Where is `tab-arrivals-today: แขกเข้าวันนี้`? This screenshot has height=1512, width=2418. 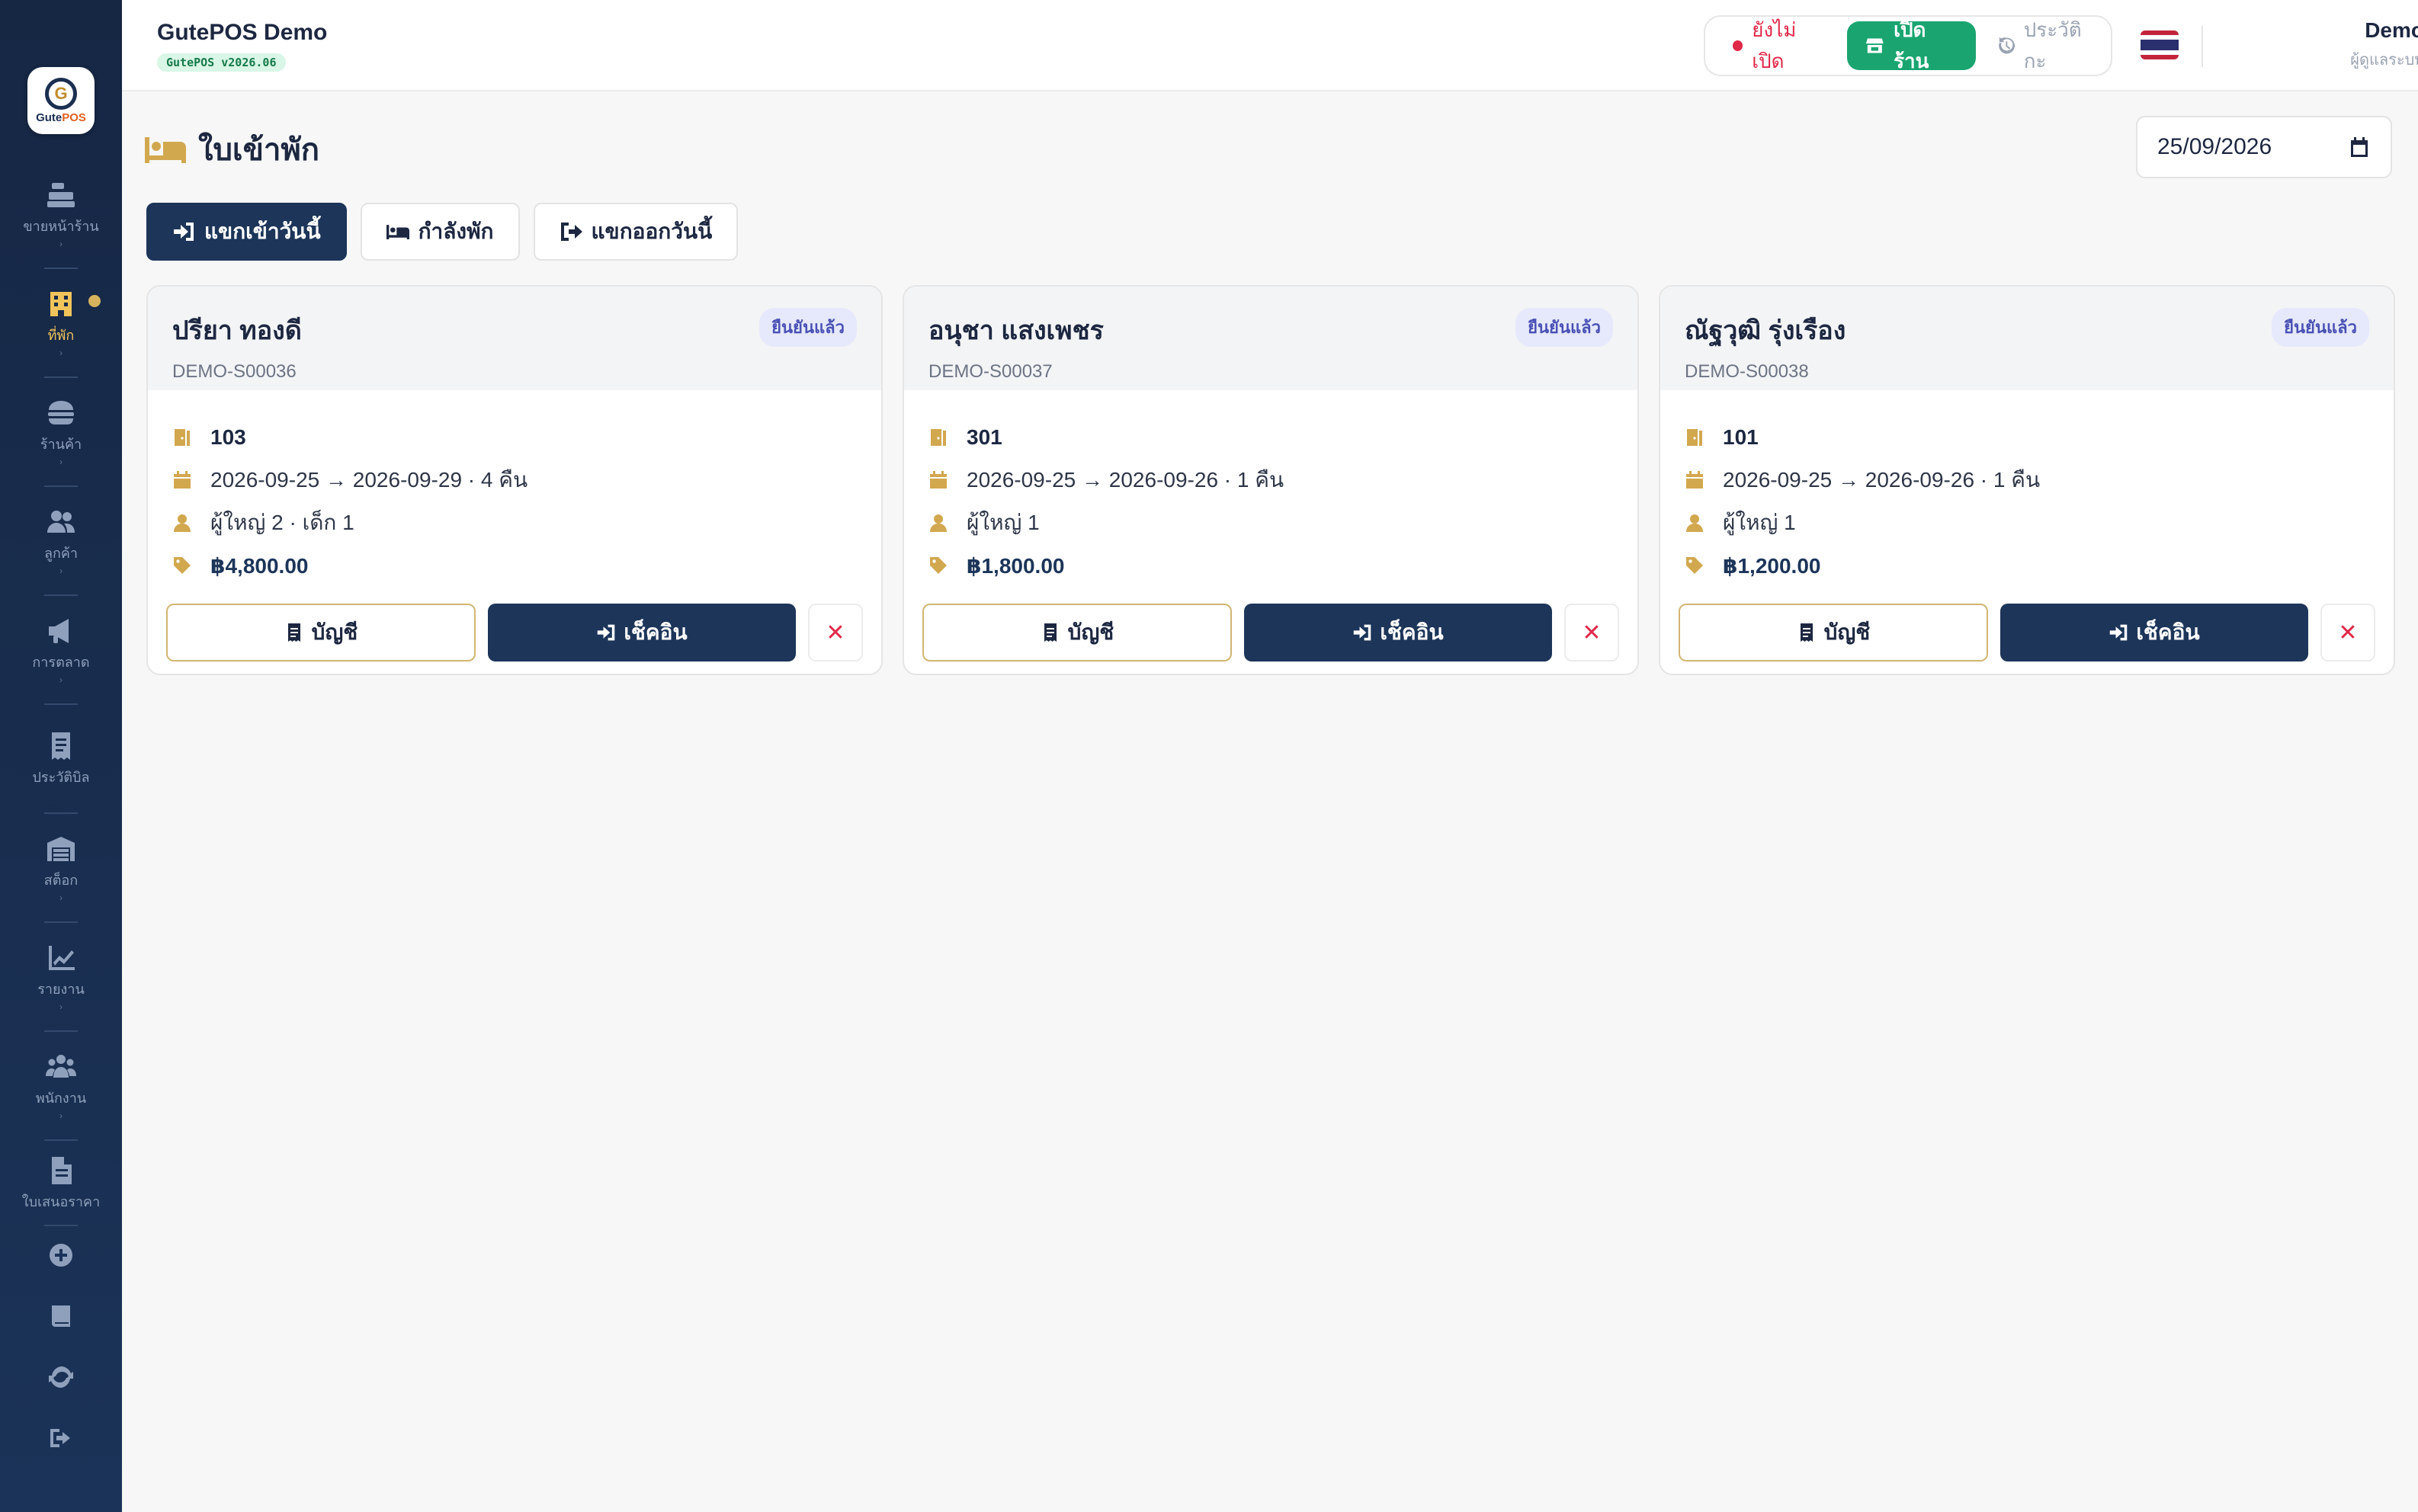 tab-arrivals-today: แขกเข้าวันนี้ is located at coordinates (246, 232).